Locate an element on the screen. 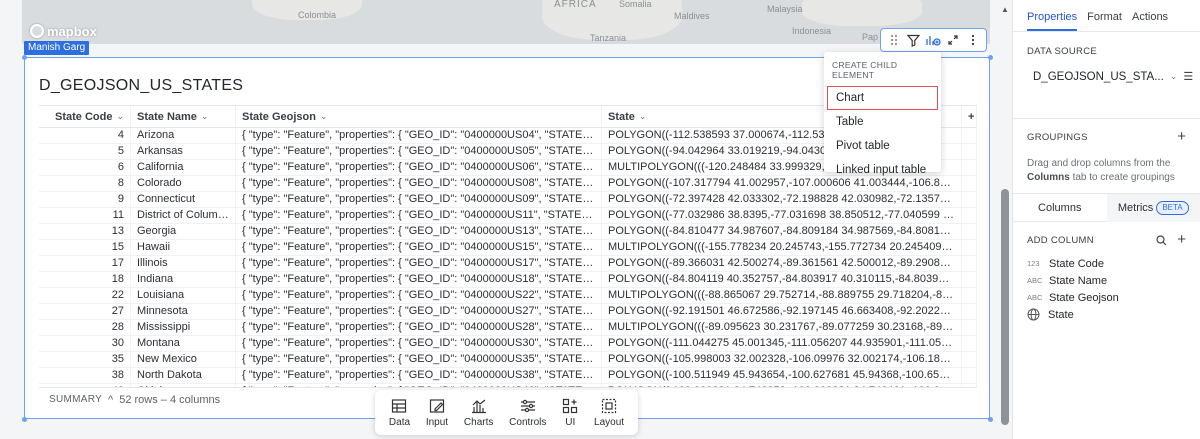 The width and height of the screenshot is (1200, 439). search-icon is located at coordinates (1161, 240).